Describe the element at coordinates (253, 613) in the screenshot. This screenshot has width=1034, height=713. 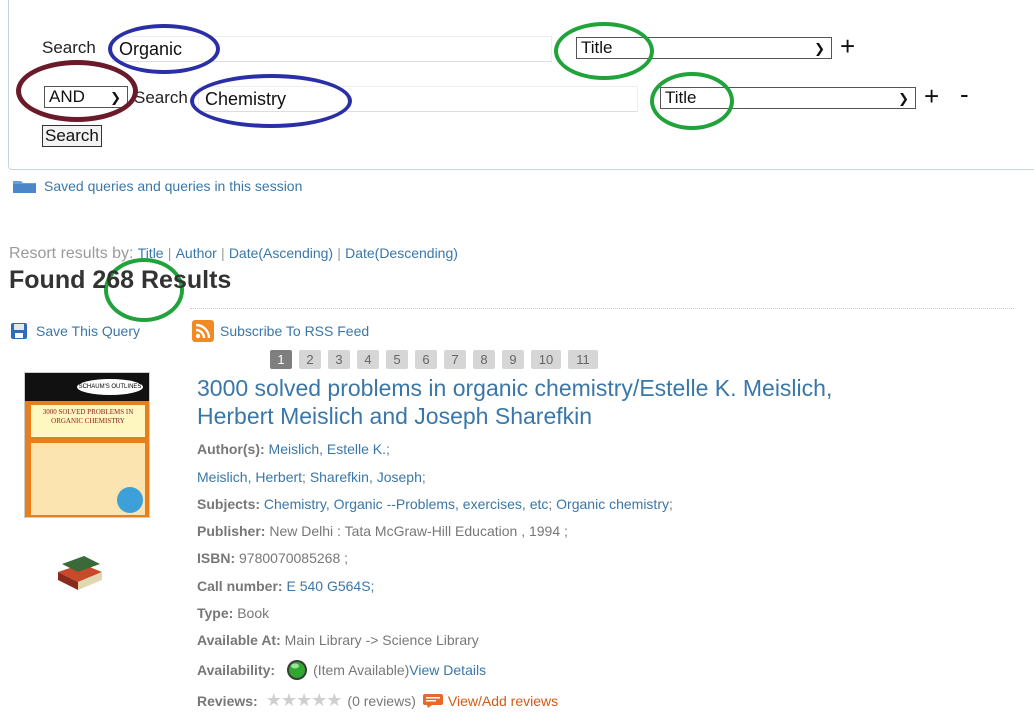
I see `type-value: Book` at that location.